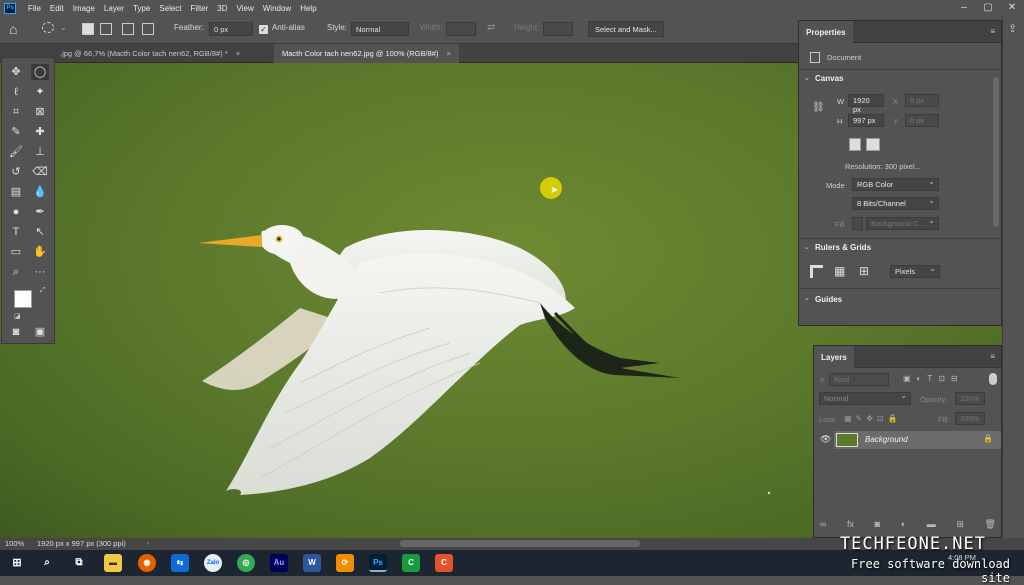  I want to click on width-input, so click(461, 29).